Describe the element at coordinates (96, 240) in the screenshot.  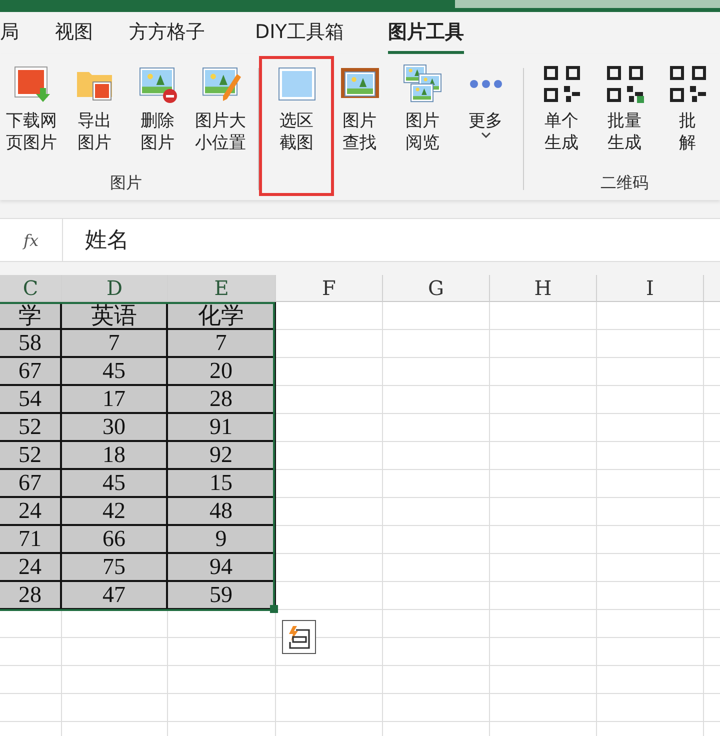
I see `formula-field: 姓名` at that location.